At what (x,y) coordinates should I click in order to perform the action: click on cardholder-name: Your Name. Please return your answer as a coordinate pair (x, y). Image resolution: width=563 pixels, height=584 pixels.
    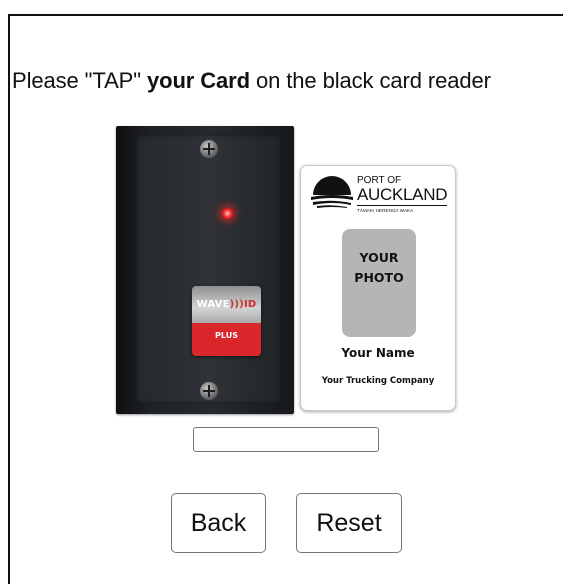
    Looking at the image, I should click on (378, 353).